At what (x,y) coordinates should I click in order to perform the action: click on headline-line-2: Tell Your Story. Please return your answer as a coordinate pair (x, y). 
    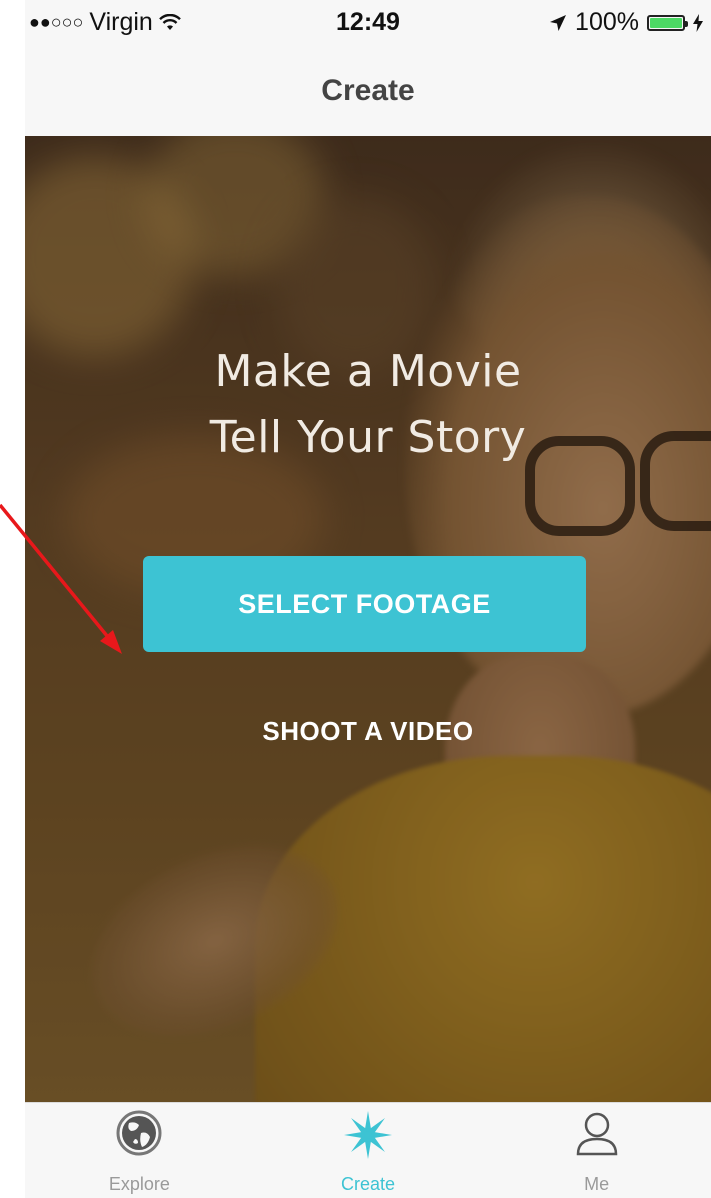
    Looking at the image, I should click on (368, 437).